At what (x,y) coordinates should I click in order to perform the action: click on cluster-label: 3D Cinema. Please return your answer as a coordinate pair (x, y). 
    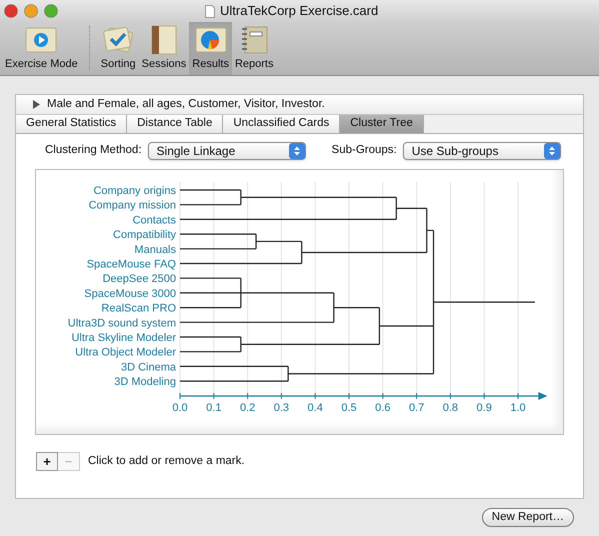
    Looking at the image, I should click on (148, 367).